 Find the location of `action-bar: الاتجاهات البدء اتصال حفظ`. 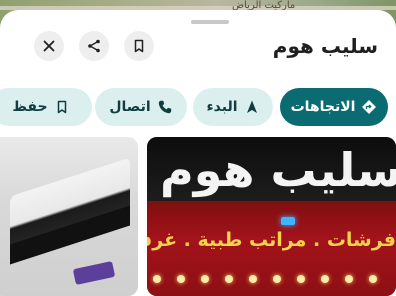

action-bar: الاتجاهات البدء اتصال حفظ is located at coordinates (198, 107).